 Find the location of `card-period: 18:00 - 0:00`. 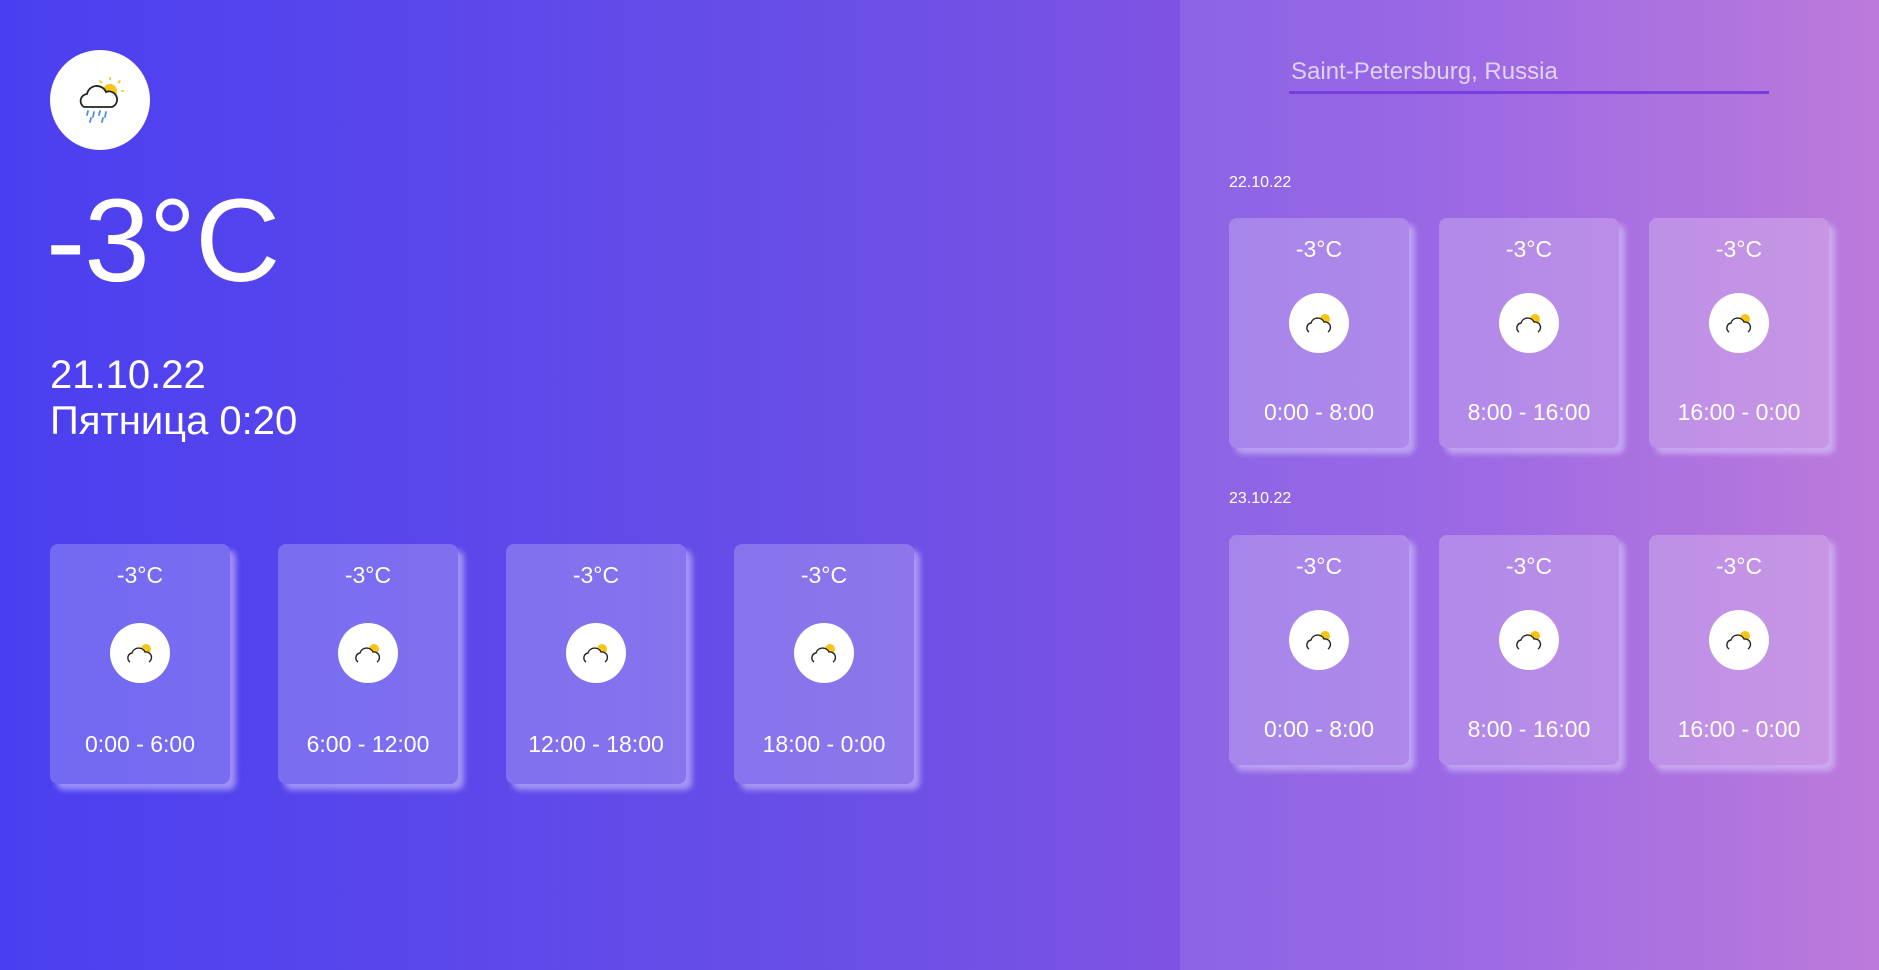

card-period: 18:00 - 0:00 is located at coordinates (824, 744).